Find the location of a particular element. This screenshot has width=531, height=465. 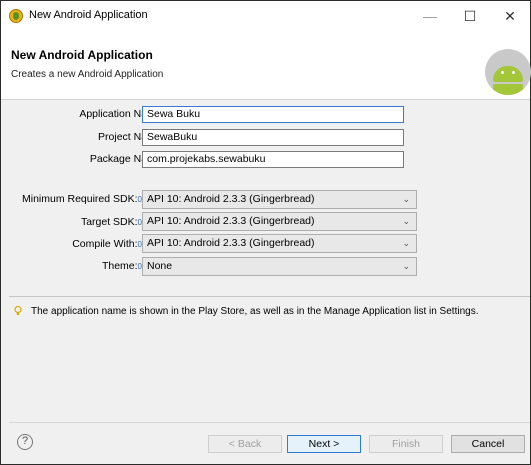

min-sdk-label: Minimum Required SDK:0 is located at coordinates (71, 199).